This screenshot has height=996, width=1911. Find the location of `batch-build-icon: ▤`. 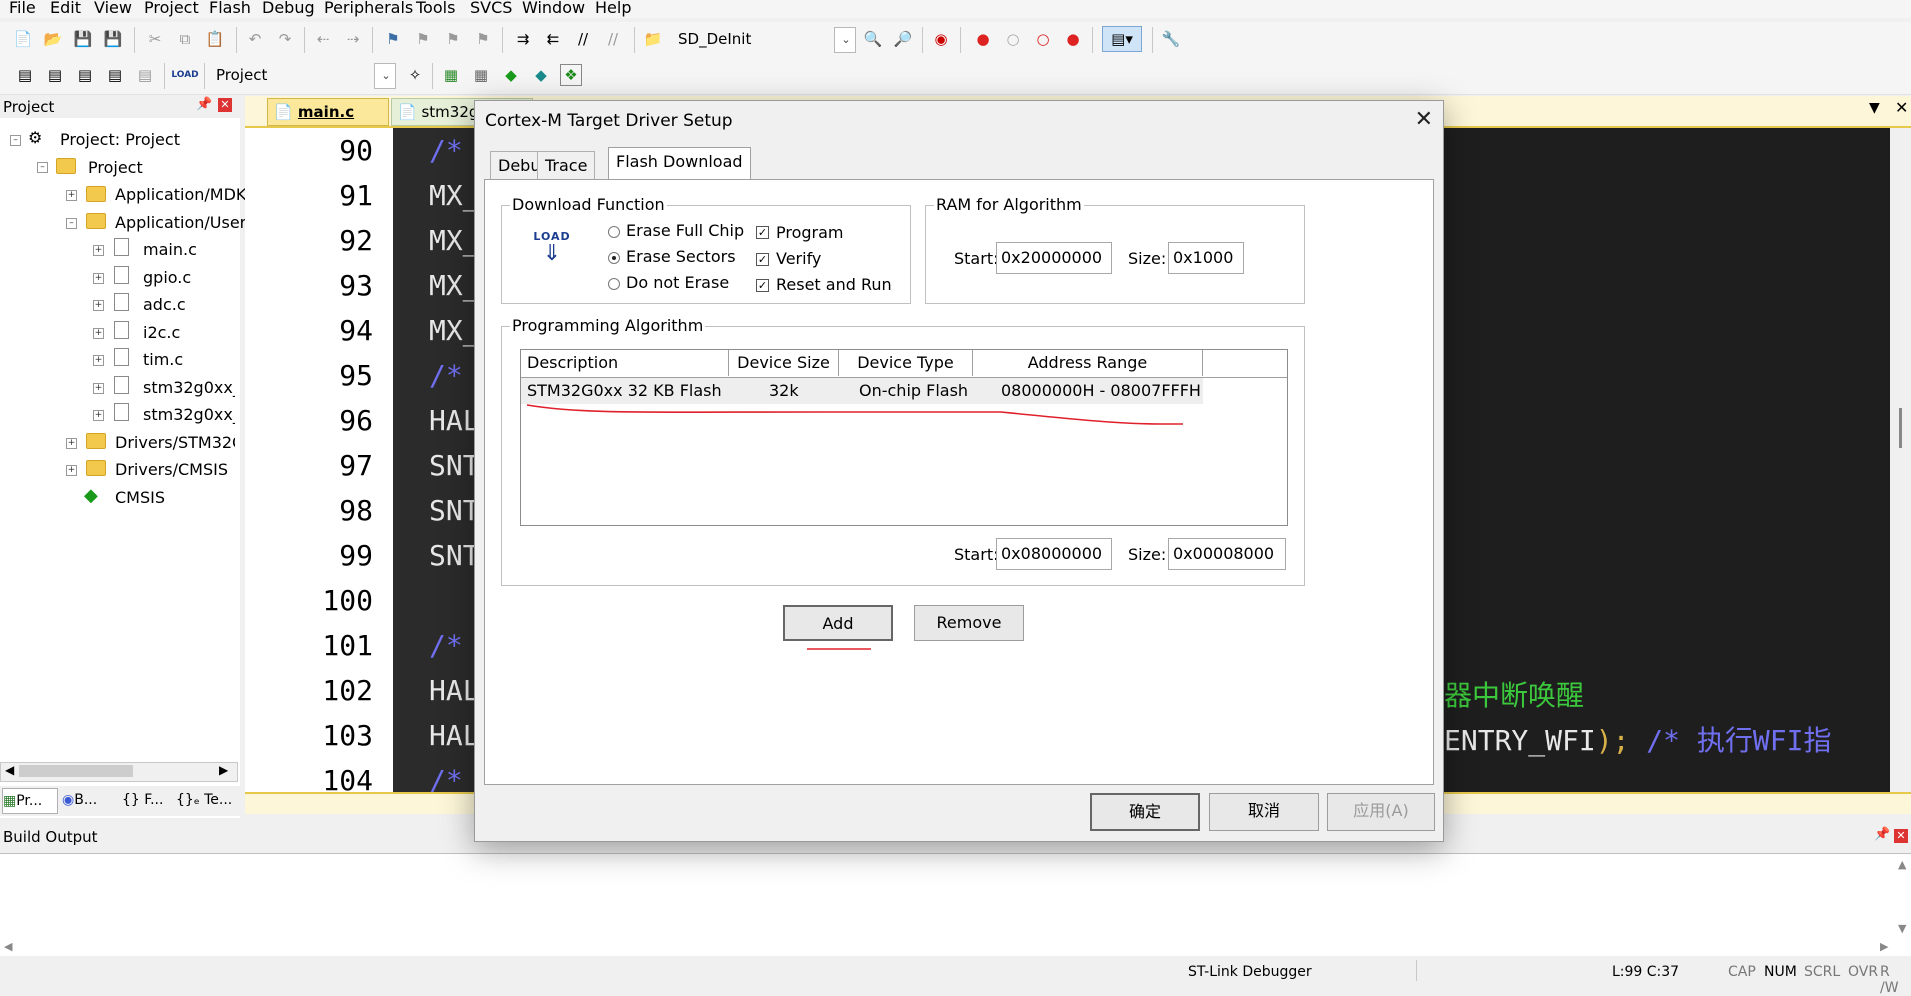

batch-build-icon: ▤ is located at coordinates (115, 75).